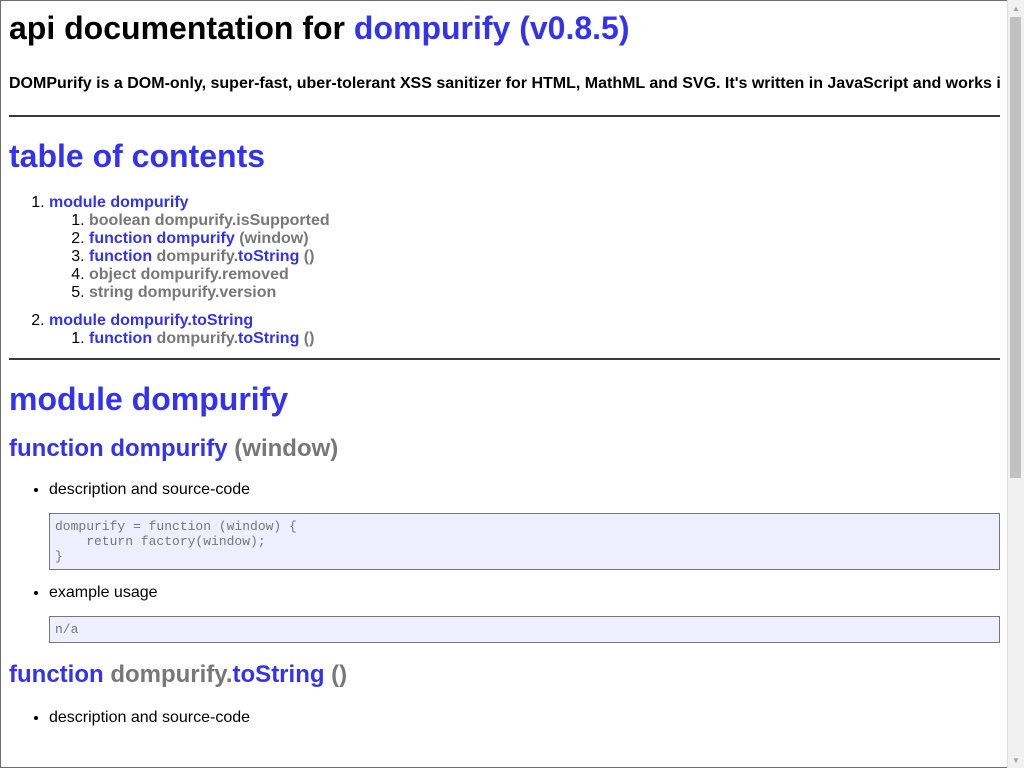  I want to click on toc-item-name: dompurify.version, so click(207, 292).